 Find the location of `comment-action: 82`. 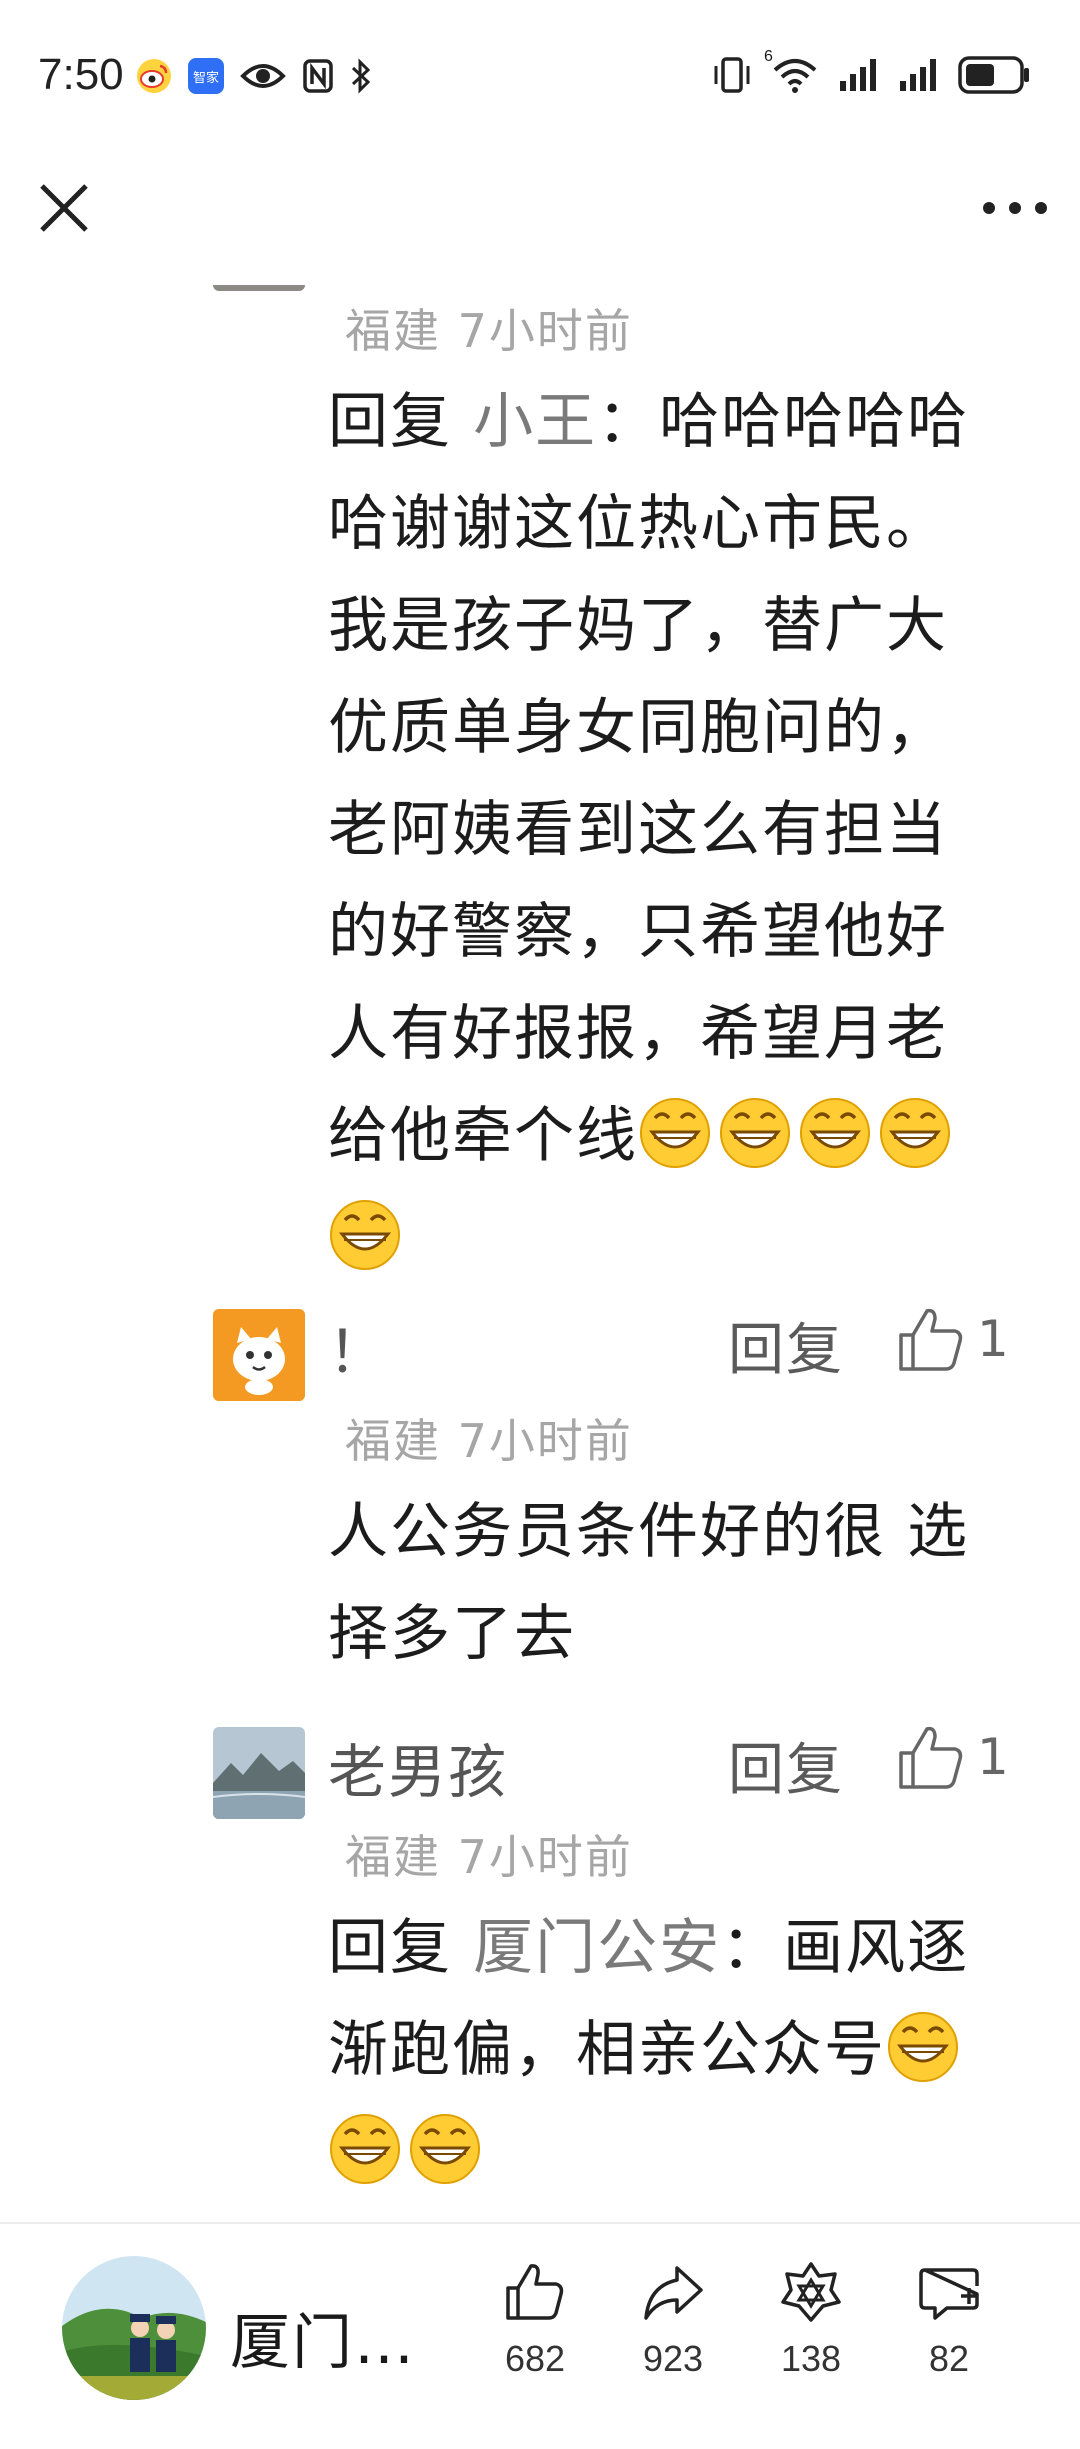

comment-action: 82 is located at coordinates (949, 2320).